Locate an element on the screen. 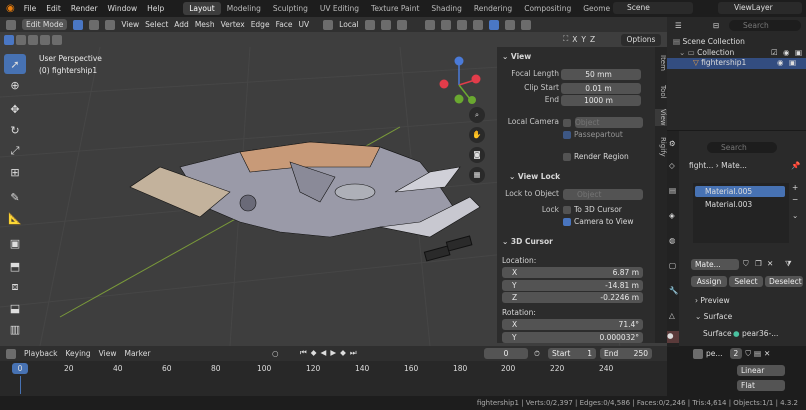  wireframe-shading-icon is located at coordinates (477, 24).